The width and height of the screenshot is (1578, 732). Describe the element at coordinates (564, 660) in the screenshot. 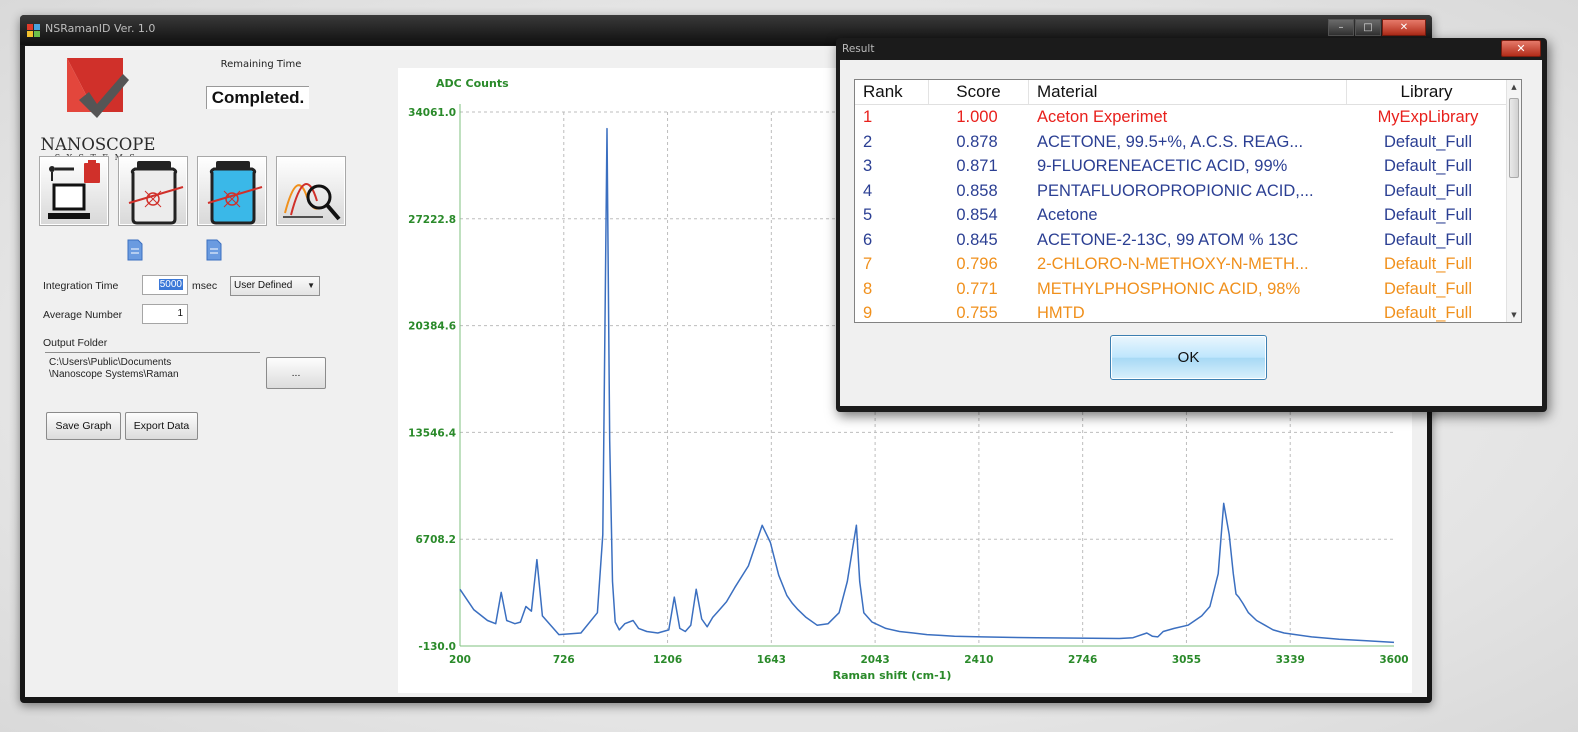

I see `x-tick-label: 726` at that location.